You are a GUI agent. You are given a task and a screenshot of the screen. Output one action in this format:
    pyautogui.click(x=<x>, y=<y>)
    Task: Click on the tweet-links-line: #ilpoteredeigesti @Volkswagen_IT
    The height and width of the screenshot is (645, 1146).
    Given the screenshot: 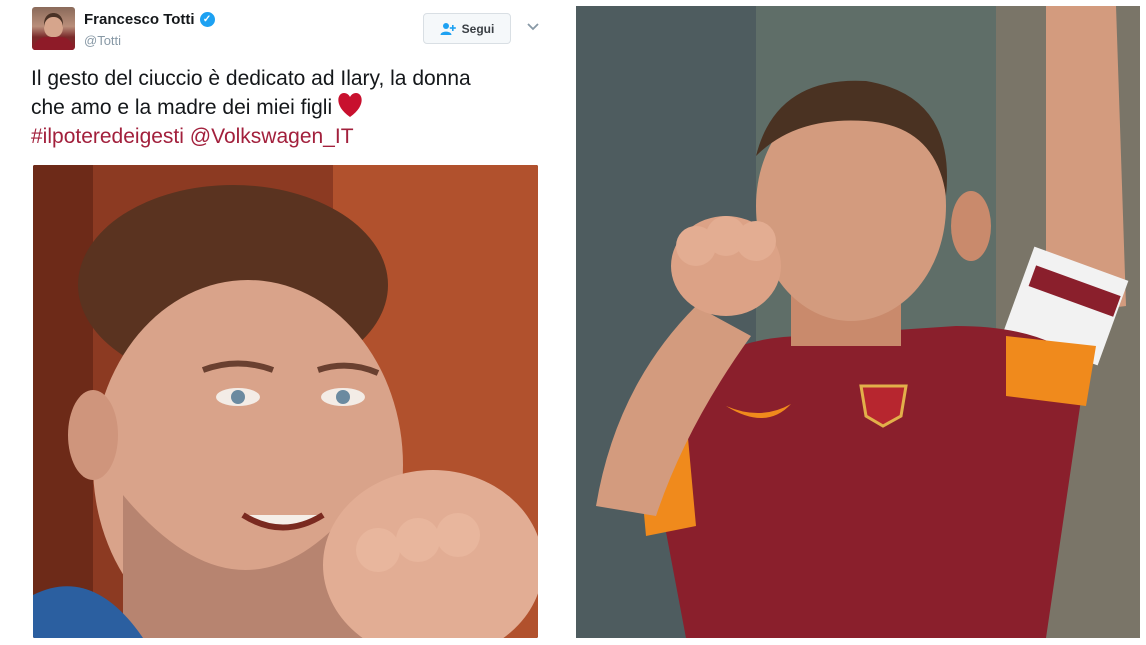 What is the action you would take?
    pyautogui.click(x=291, y=136)
    